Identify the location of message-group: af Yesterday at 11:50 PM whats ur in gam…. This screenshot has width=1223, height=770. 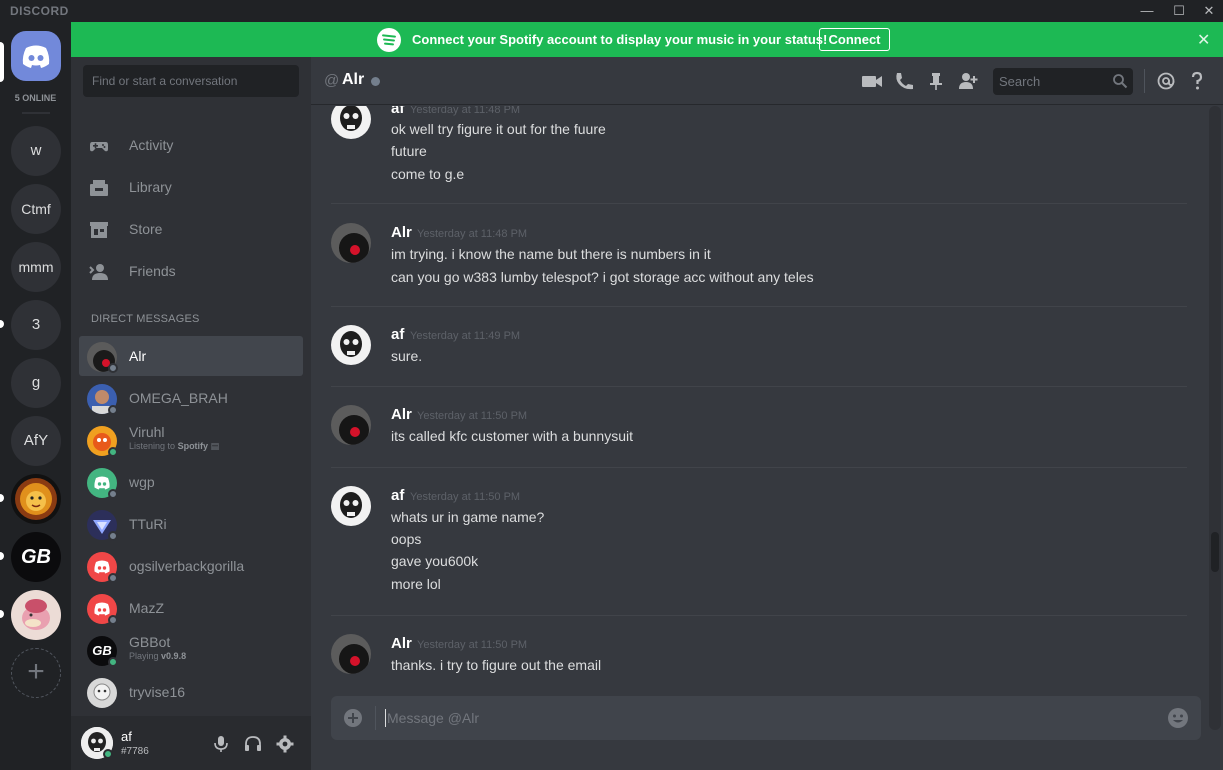
(759, 542).